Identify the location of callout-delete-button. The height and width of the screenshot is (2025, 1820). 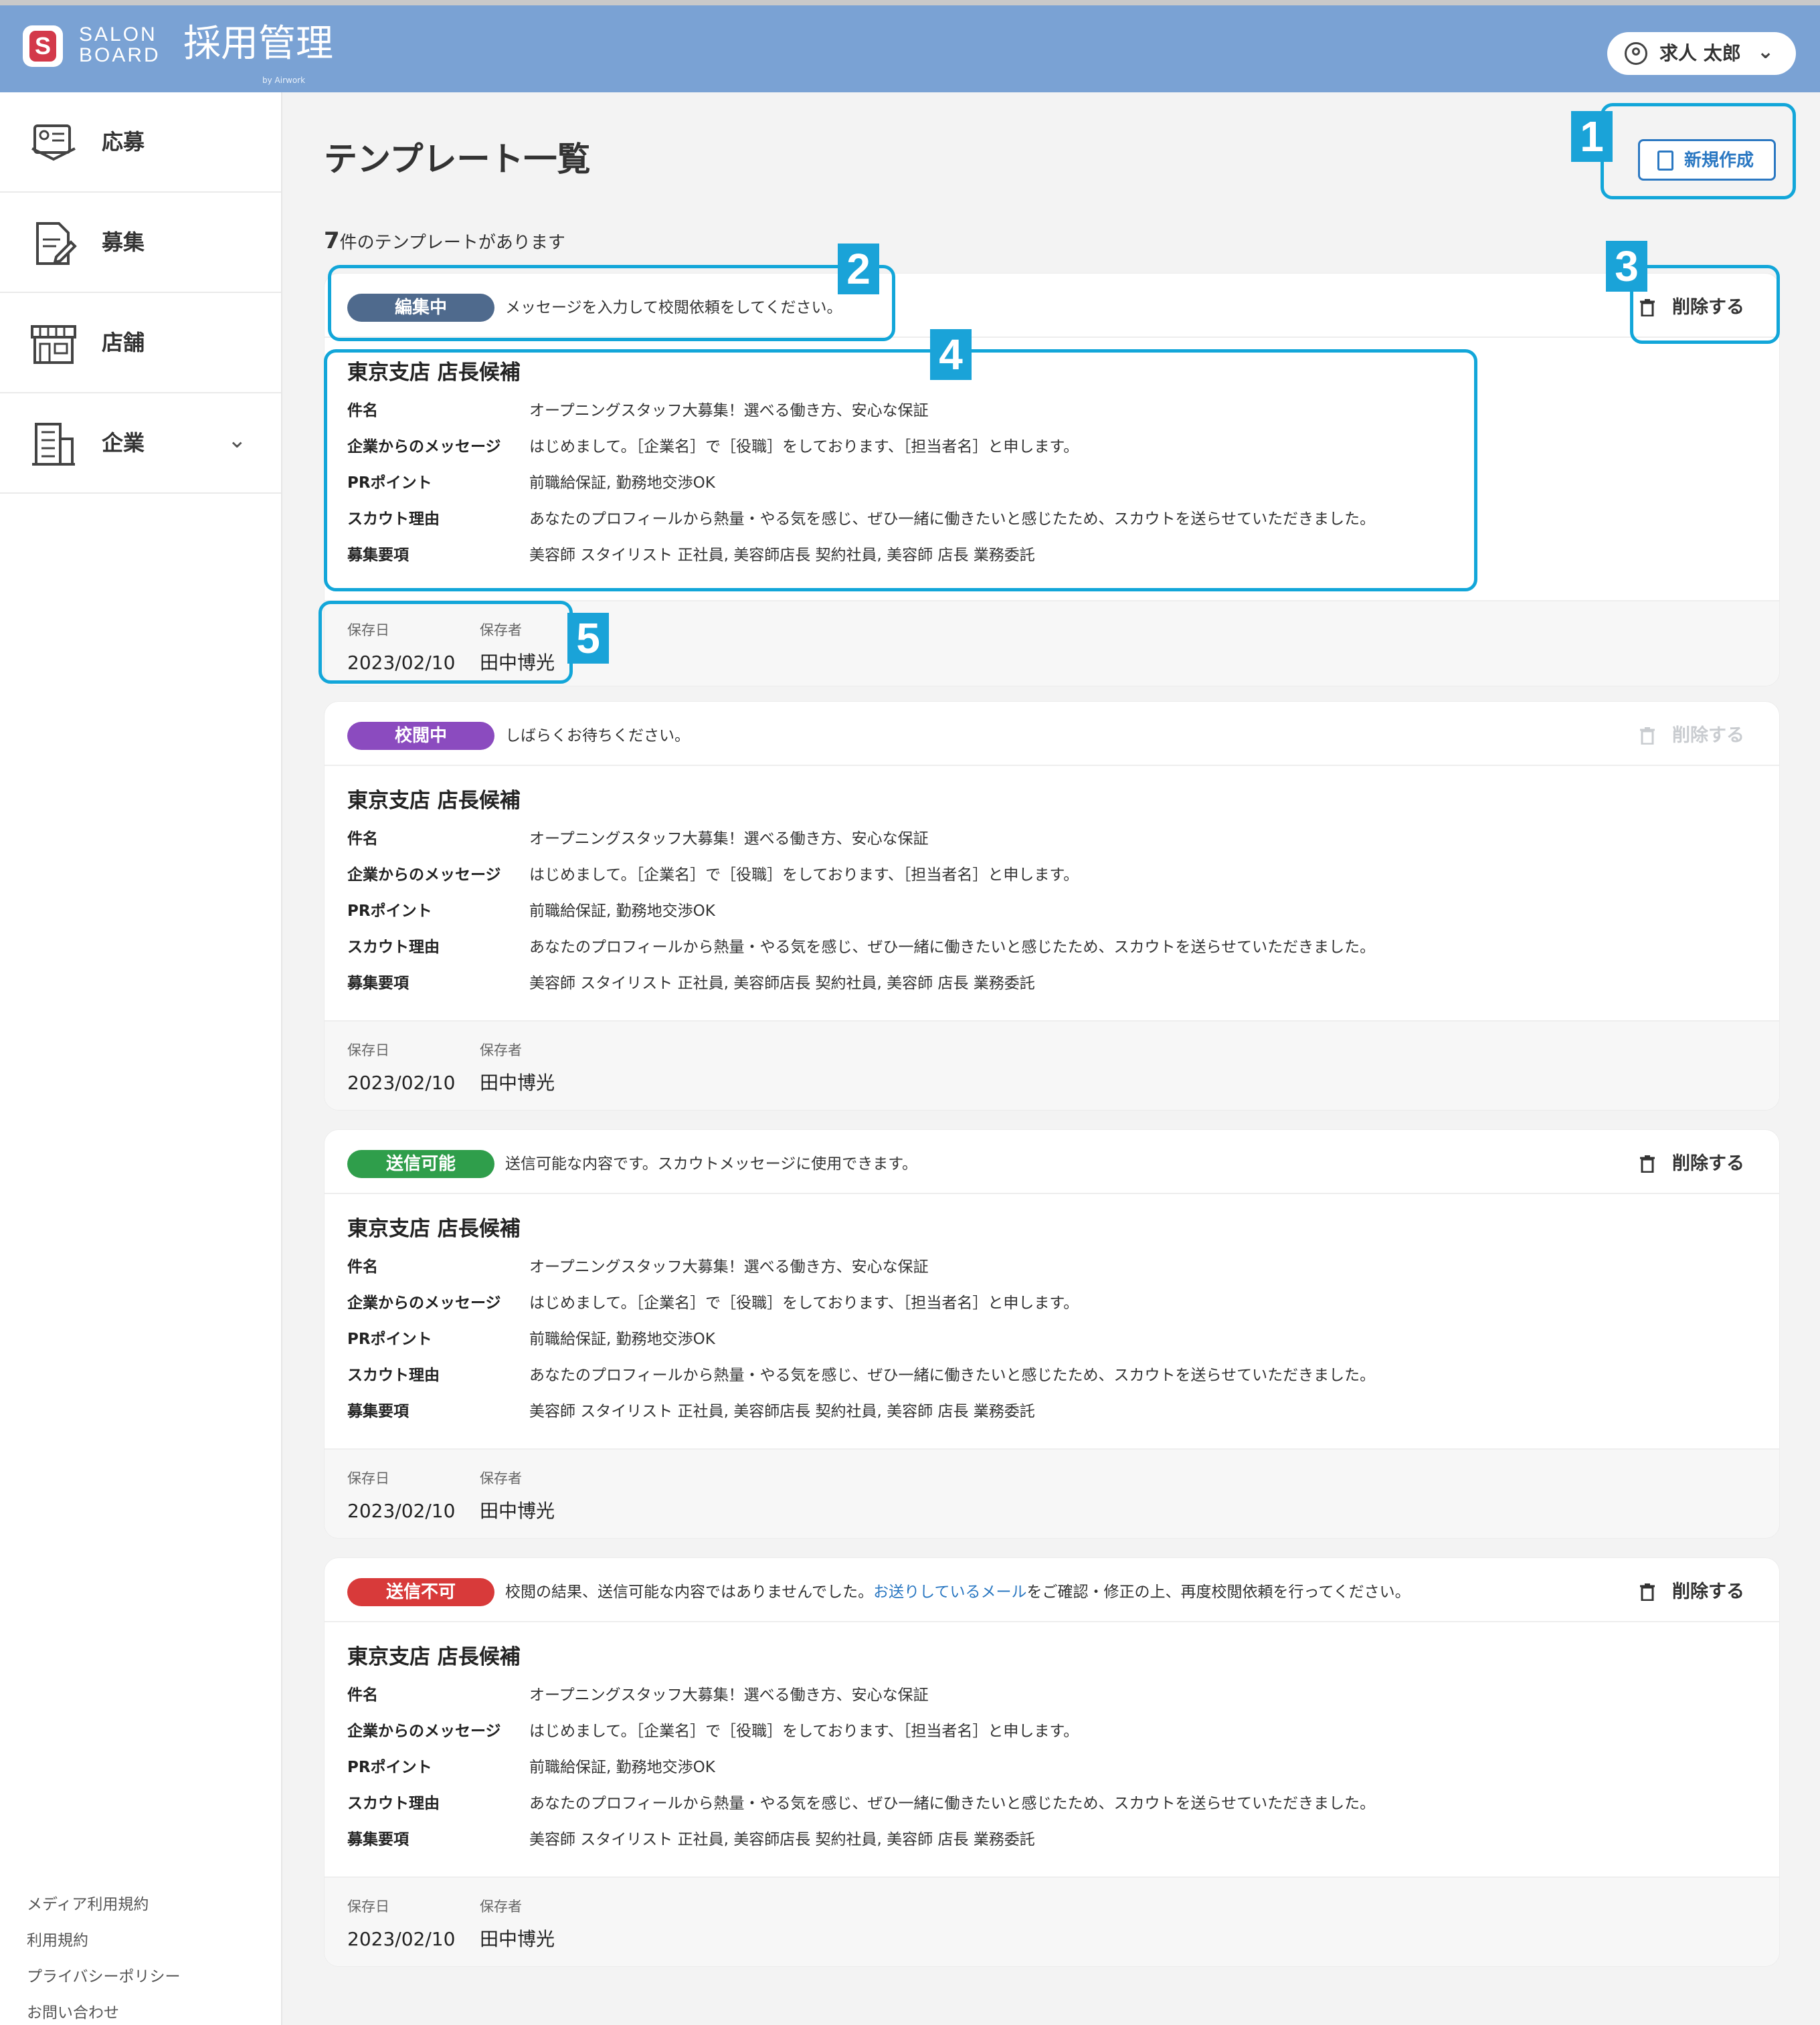
(1705, 304).